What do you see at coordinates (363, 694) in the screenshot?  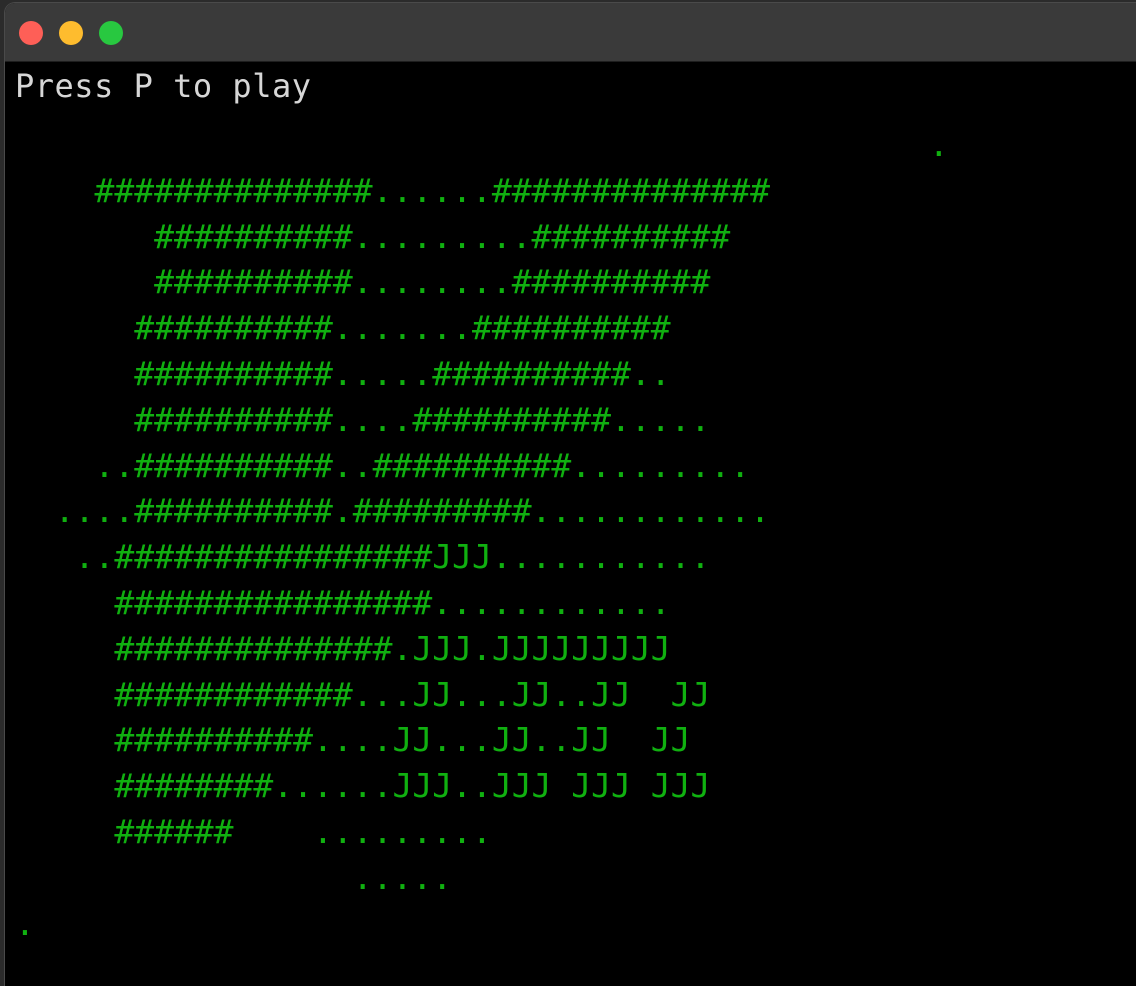 I see `art-line: ############...JJ...JJ..JJ JJ` at bounding box center [363, 694].